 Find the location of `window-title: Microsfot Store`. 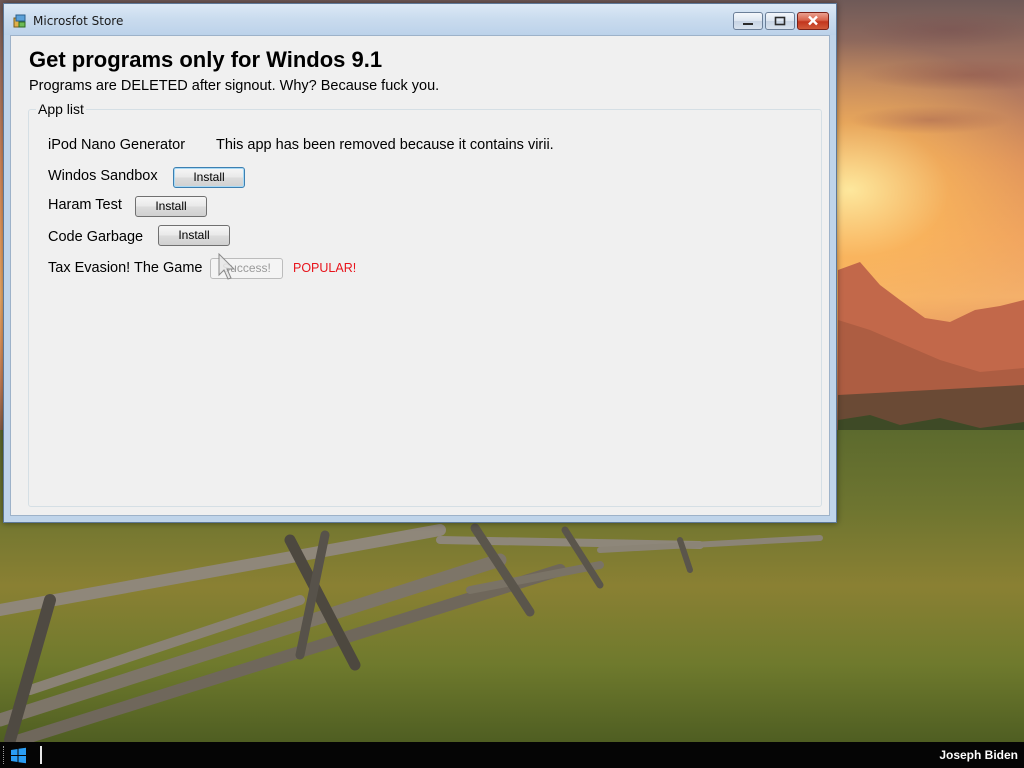

window-title: Microsfot Store is located at coordinates (78, 21).